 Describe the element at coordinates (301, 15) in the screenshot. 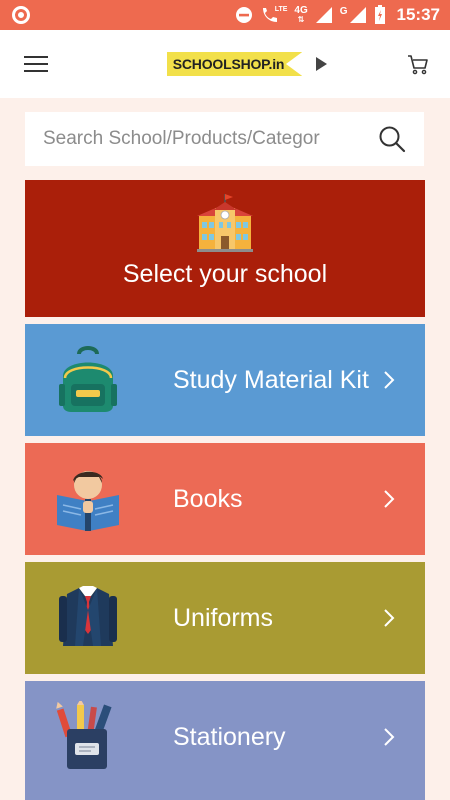

I see `network-type-label: 4G ⇅` at that location.